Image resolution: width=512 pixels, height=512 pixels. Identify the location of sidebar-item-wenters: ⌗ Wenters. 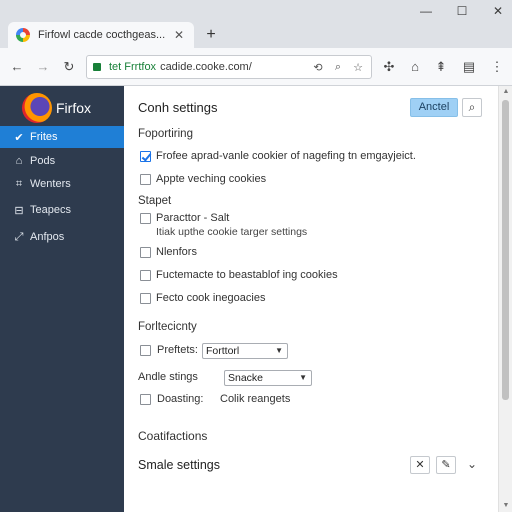
(62, 184).